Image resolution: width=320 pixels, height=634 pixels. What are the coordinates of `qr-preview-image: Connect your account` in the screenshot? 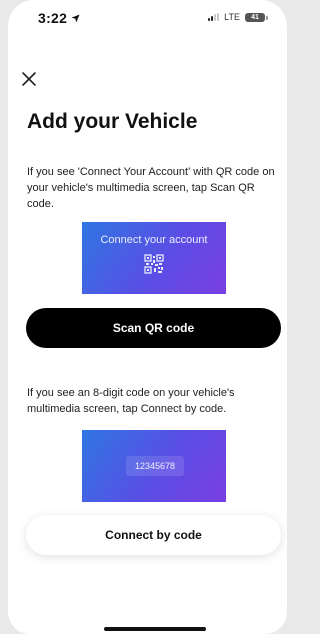 It's located at (154, 258).